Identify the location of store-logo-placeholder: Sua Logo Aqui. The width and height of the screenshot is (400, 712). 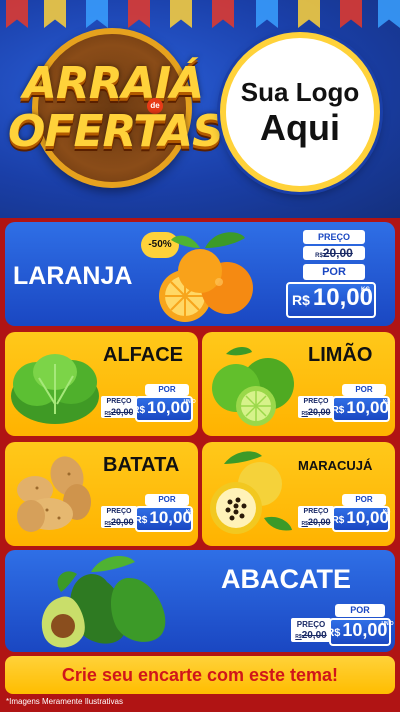
(300, 112).